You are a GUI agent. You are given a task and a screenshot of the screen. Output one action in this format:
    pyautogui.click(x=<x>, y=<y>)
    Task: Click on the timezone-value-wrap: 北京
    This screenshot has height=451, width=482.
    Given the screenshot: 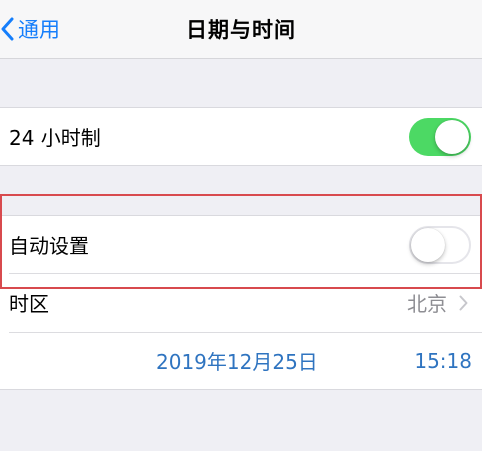 What is the action you would take?
    pyautogui.click(x=437, y=302)
    